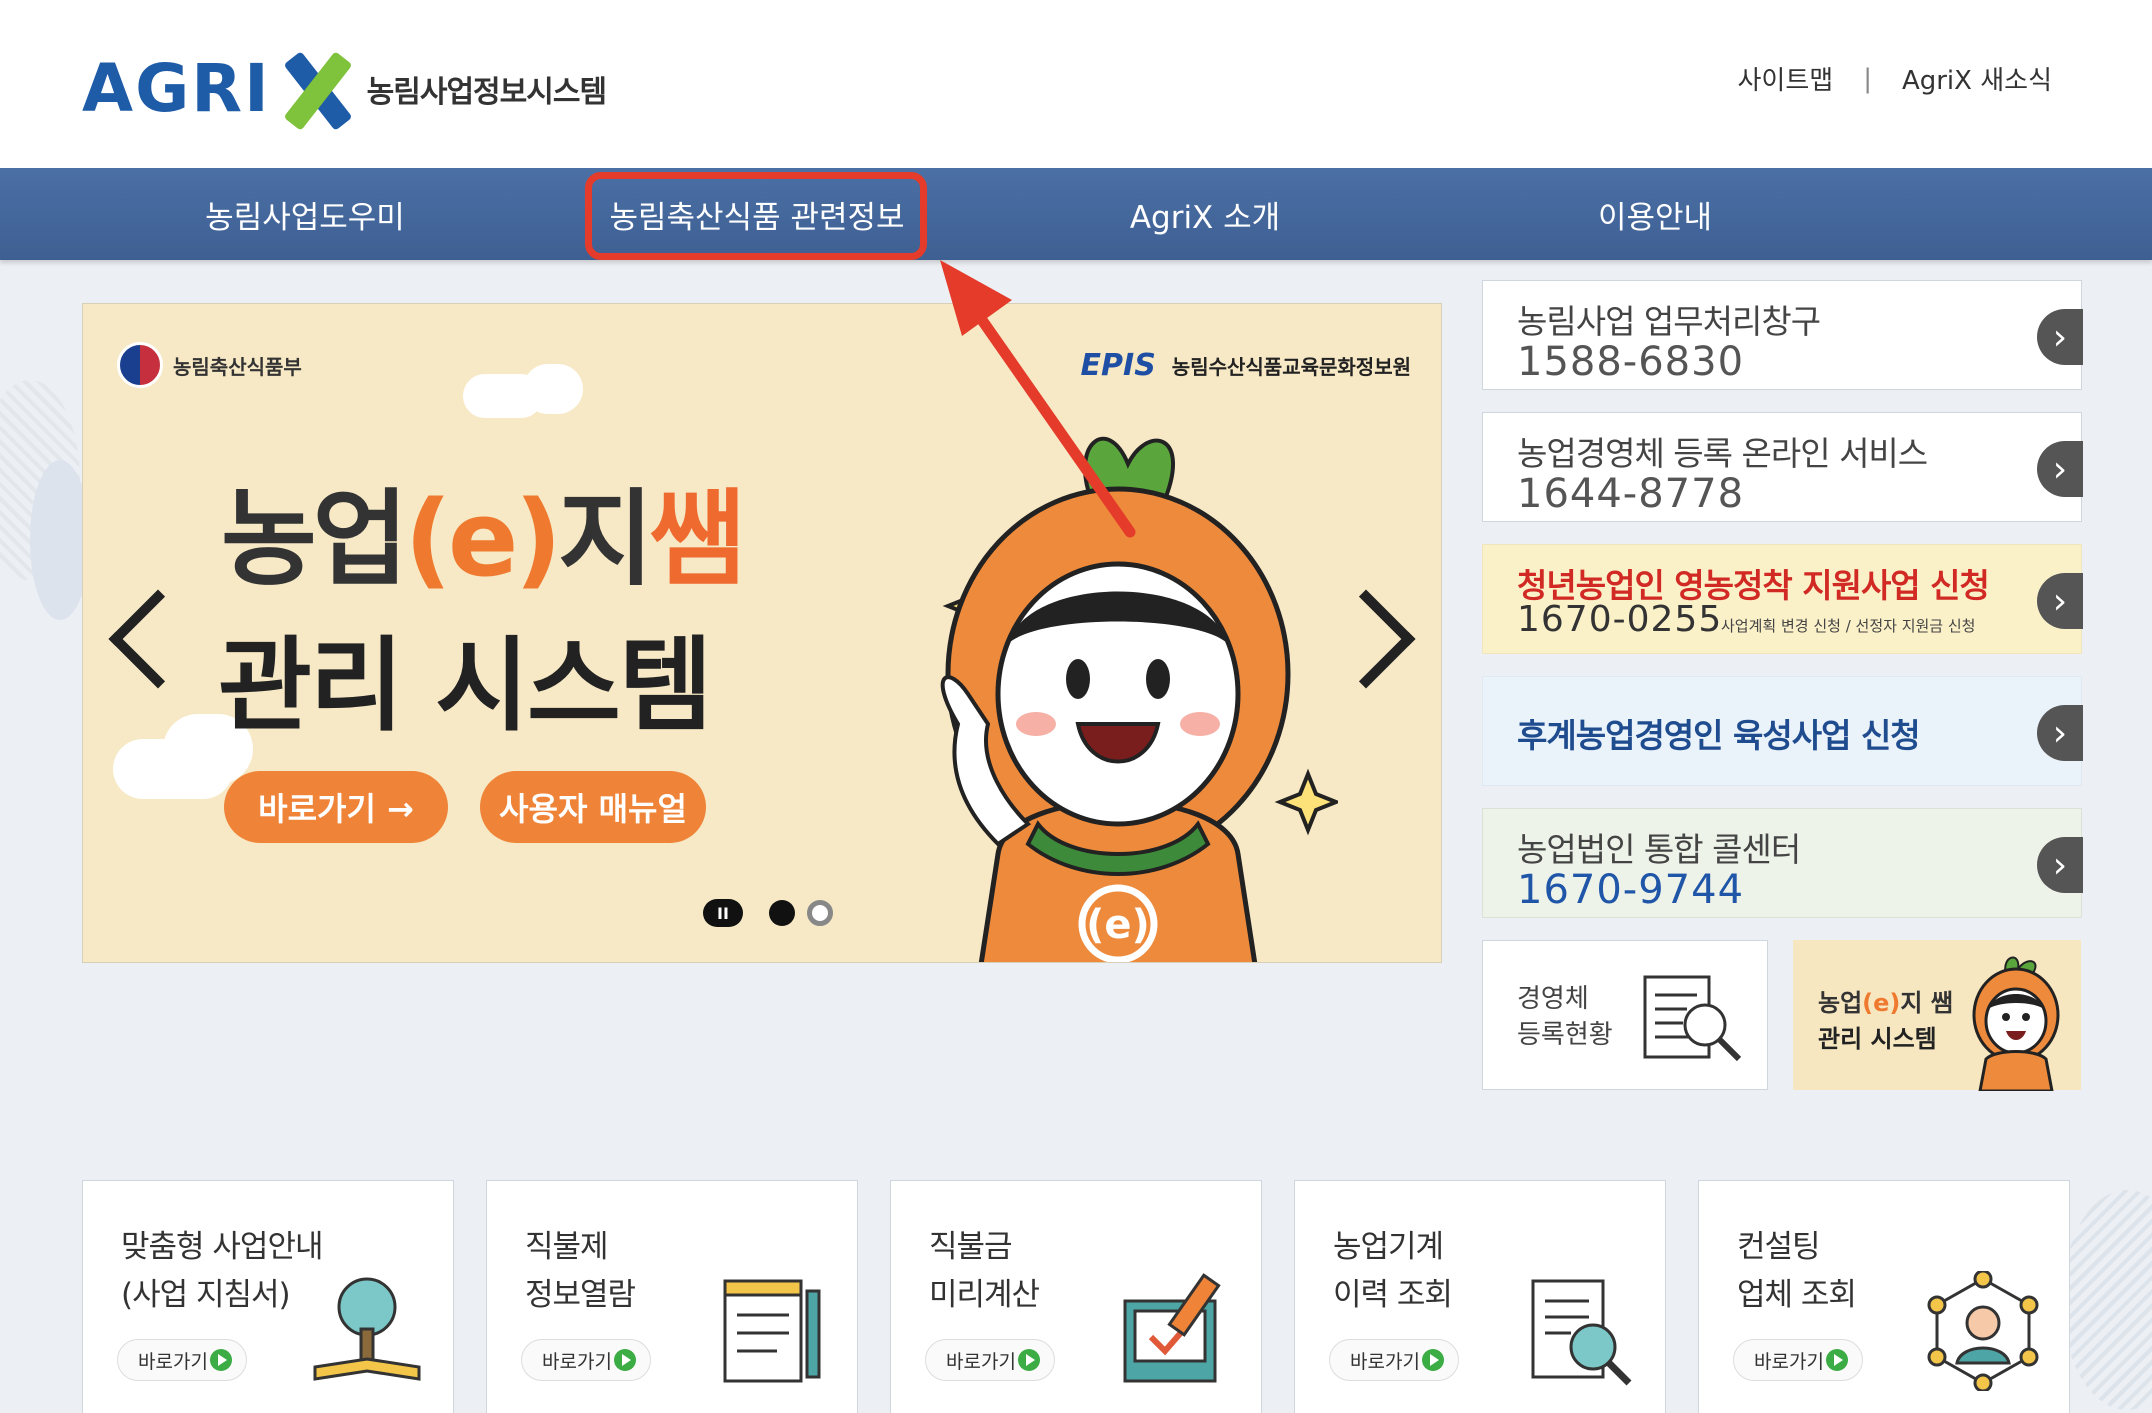  I want to click on calculator-check-icon, so click(1172, 1328).